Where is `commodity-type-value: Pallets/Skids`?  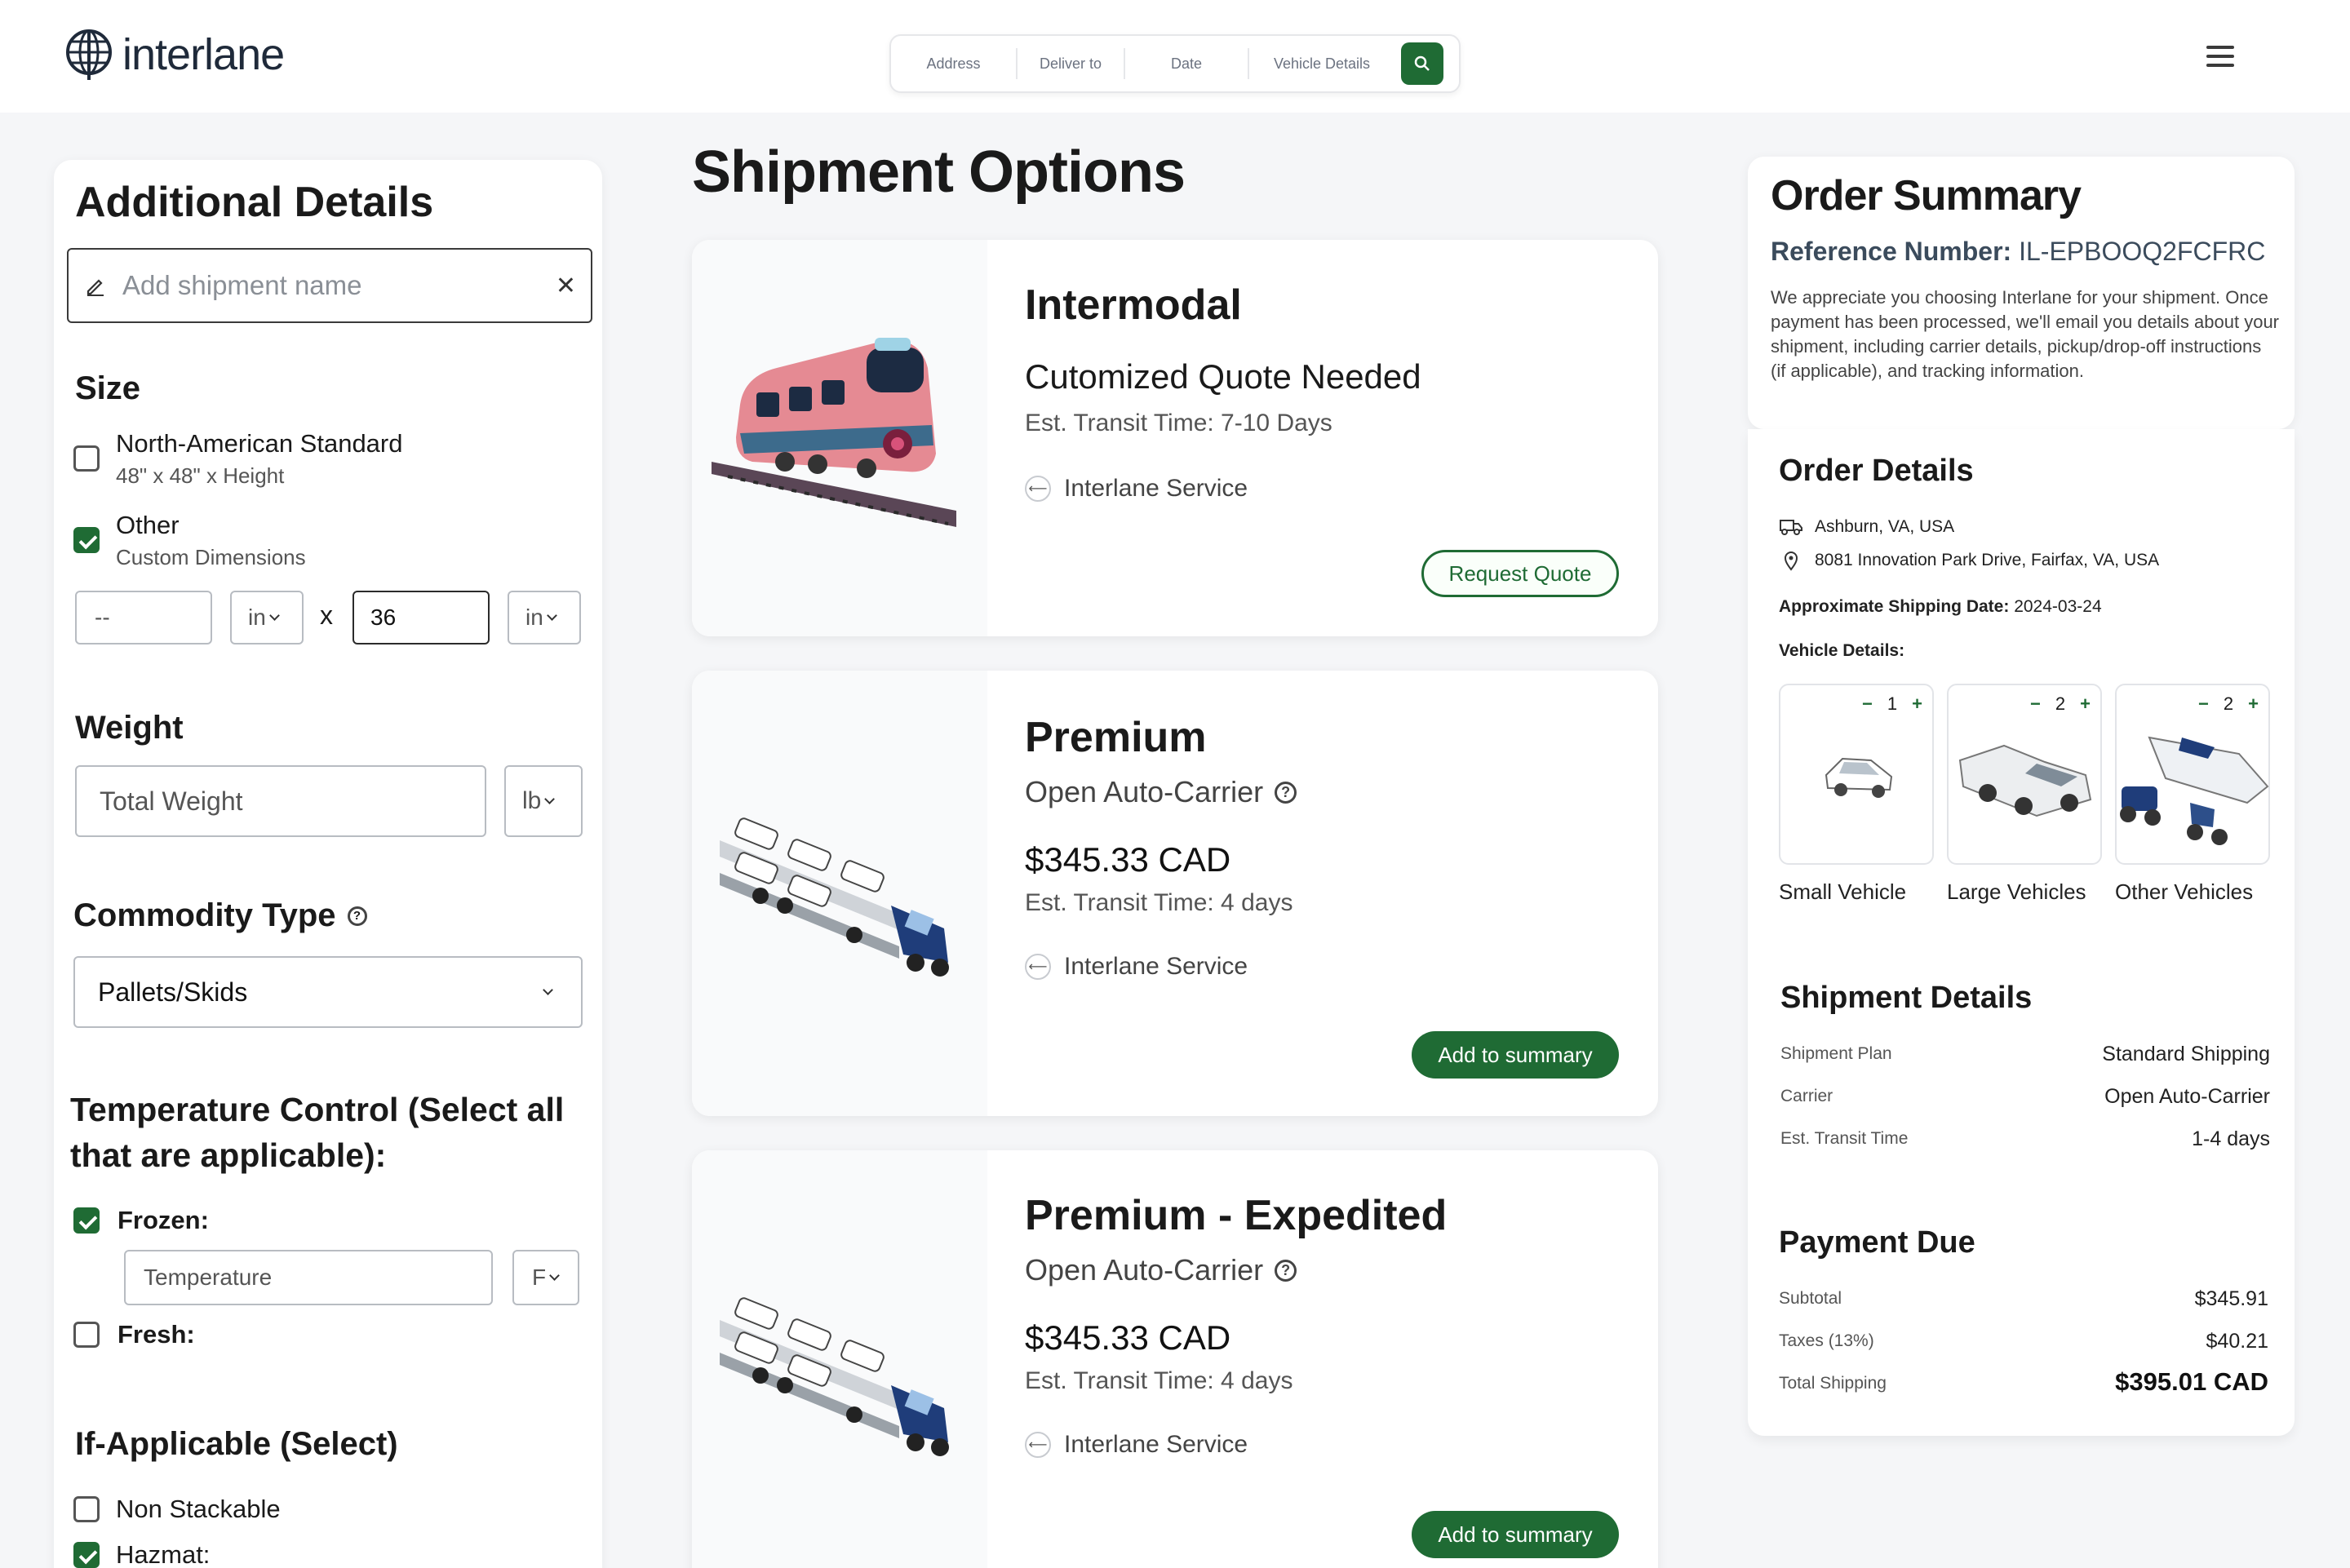
commodity-type-value: Pallets/Skids is located at coordinates (173, 992).